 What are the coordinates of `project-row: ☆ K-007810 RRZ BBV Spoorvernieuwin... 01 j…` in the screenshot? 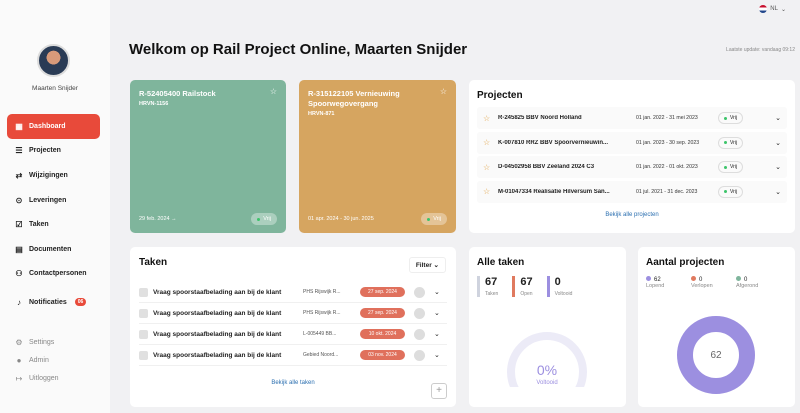 It's located at (632, 142).